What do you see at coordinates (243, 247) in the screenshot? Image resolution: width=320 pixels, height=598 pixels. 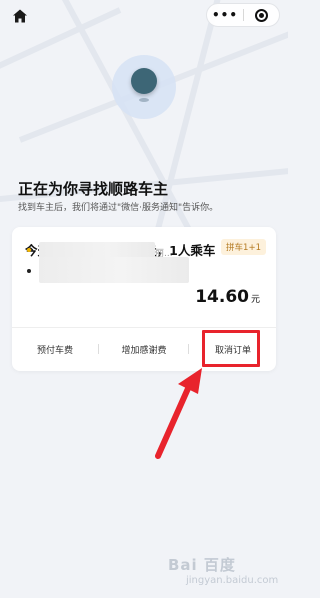 I see `carpool-badge: 拼车1+1` at bounding box center [243, 247].